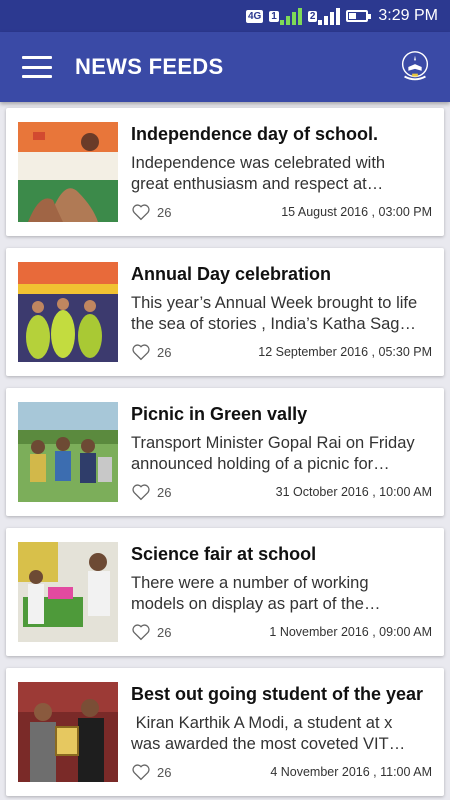 Image resolution: width=450 pixels, height=800 pixels. What do you see at coordinates (219, 414) in the screenshot?
I see `news-title: Picnic in Green vally` at bounding box center [219, 414].